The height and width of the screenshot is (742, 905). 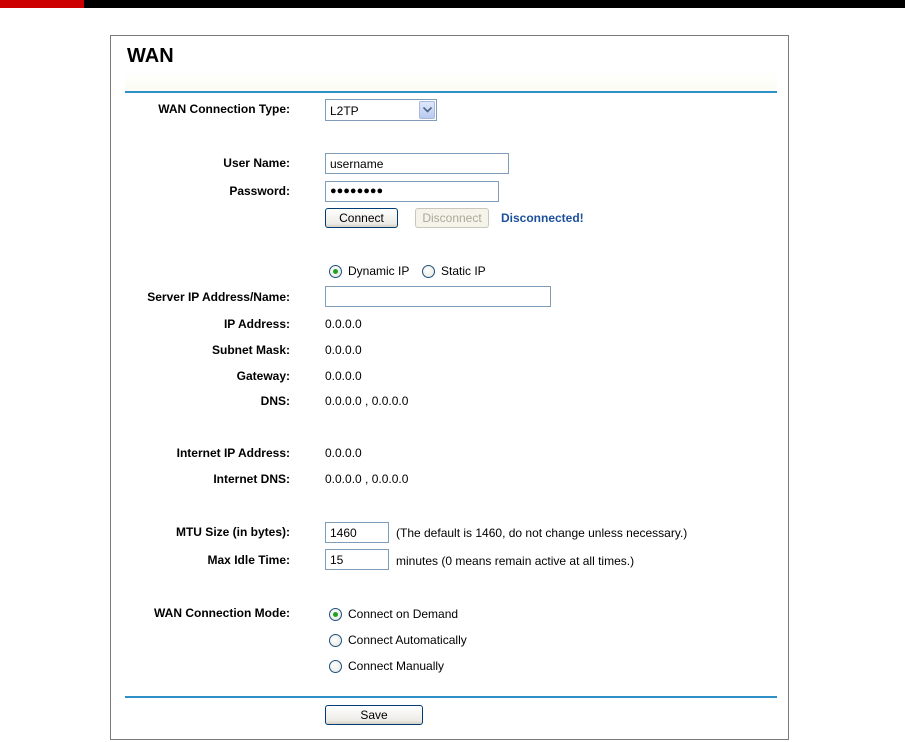 What do you see at coordinates (42, 4) in the screenshot?
I see `brand-stripe` at bounding box center [42, 4].